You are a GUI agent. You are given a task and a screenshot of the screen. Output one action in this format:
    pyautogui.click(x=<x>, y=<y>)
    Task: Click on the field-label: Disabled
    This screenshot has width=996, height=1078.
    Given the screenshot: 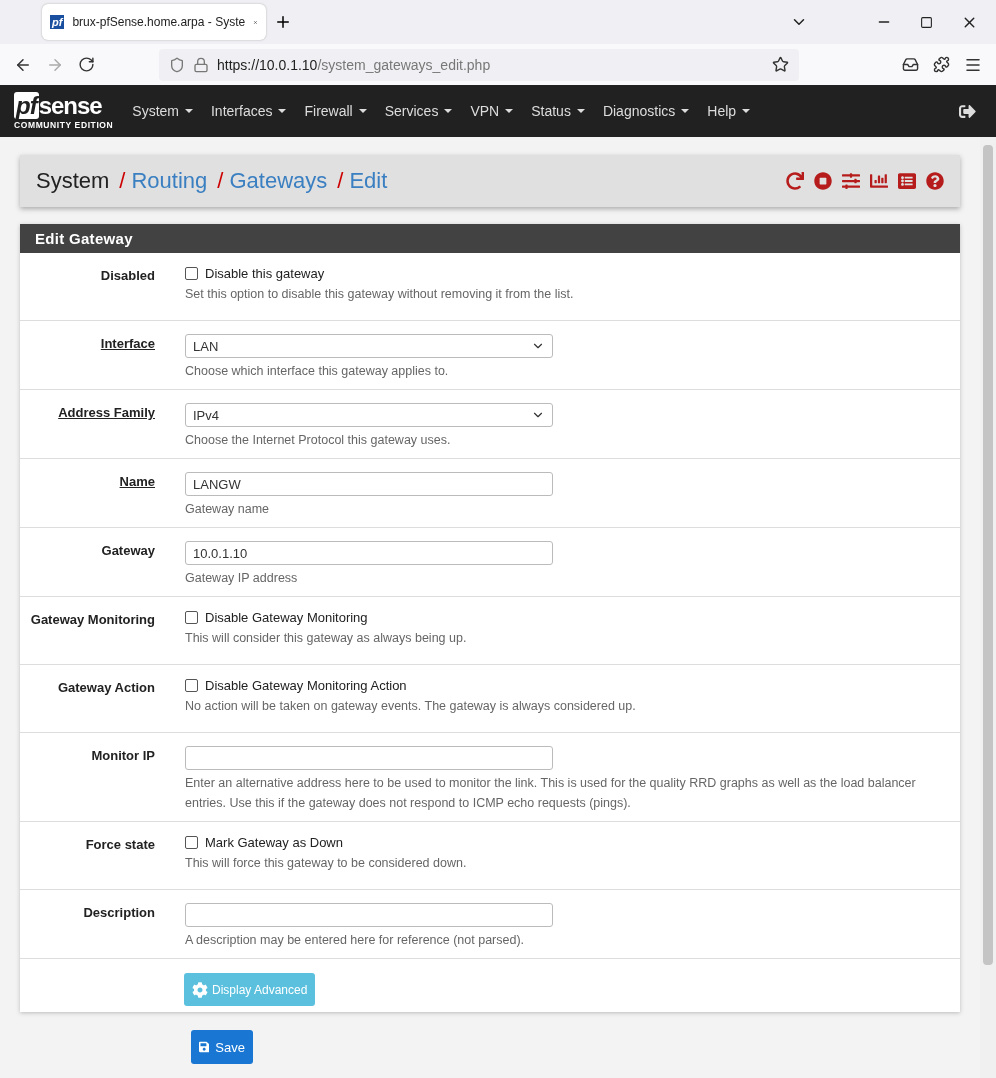 What is the action you would take?
    pyautogui.click(x=127, y=276)
    